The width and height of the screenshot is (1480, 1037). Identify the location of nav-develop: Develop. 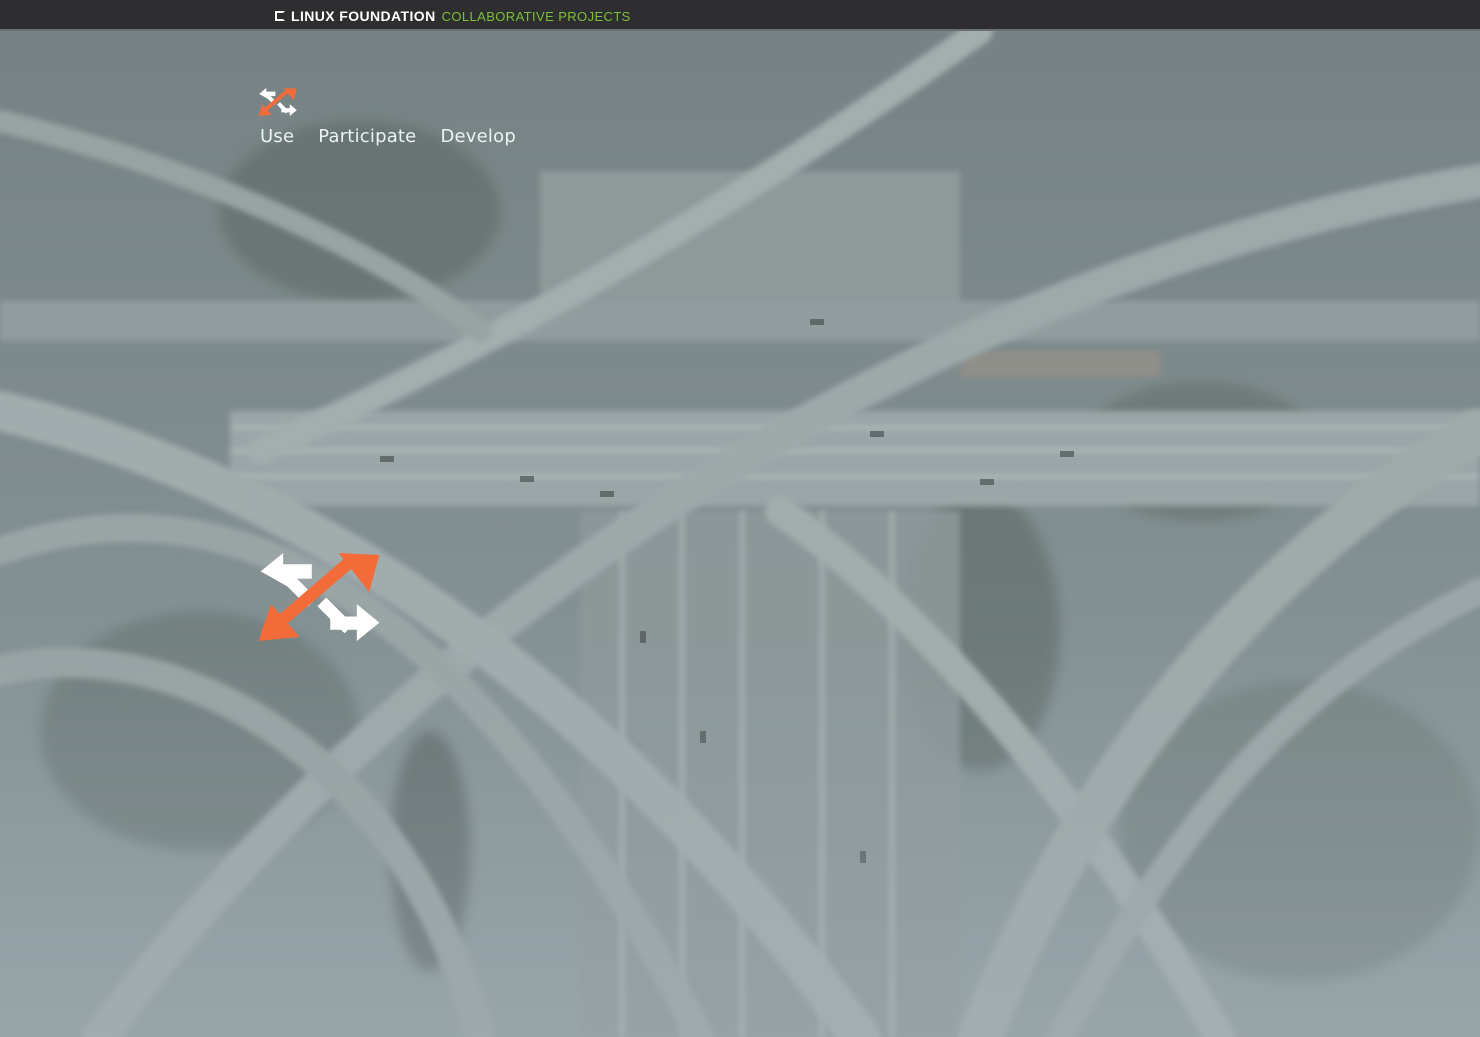
(478, 136).